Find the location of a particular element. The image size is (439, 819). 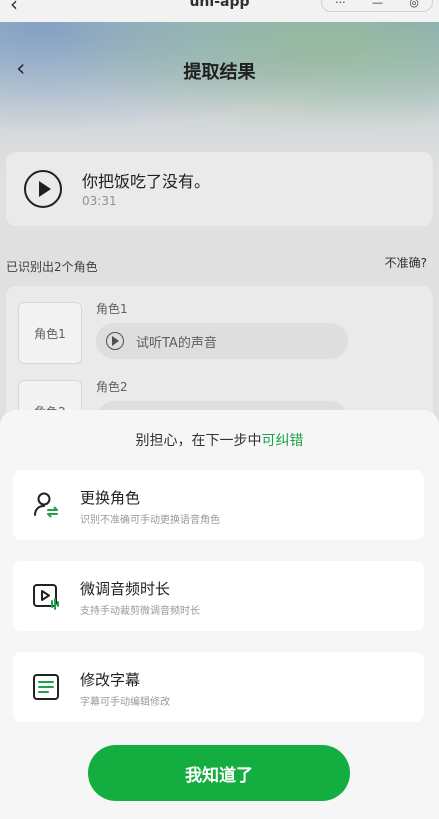

option-edit-subtitles: 修改字幕 字幕可手动编辑修改 is located at coordinates (218, 687).